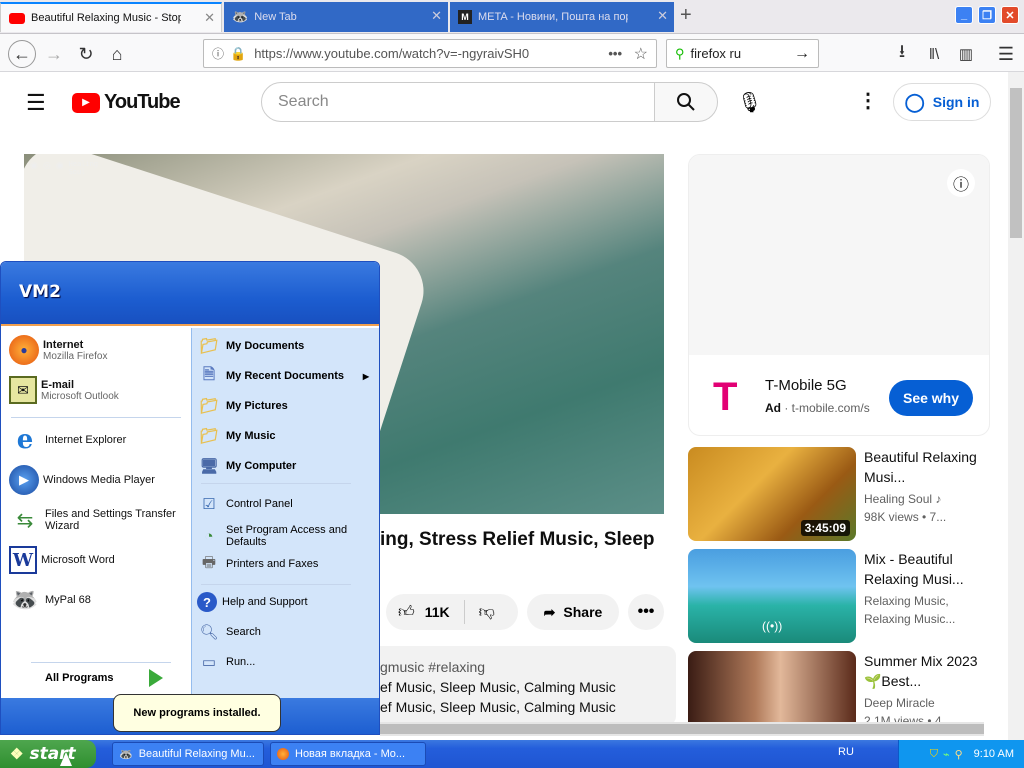 This screenshot has width=1024, height=768. I want to click on youtube-search-button, so click(686, 102).